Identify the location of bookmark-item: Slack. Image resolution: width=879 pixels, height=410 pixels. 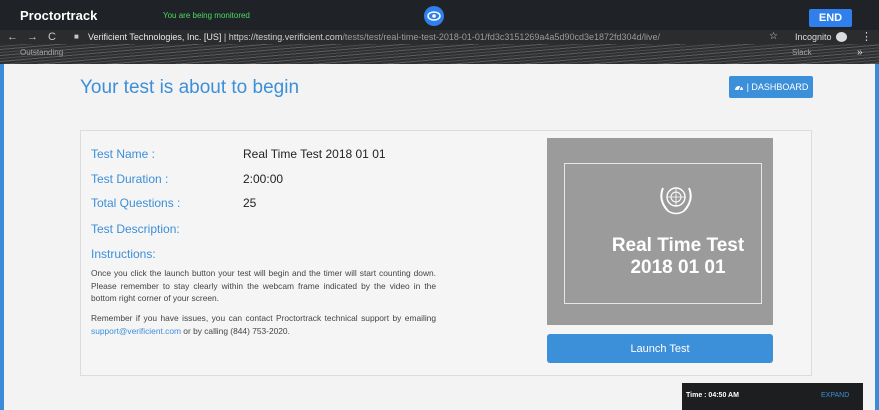
(802, 52).